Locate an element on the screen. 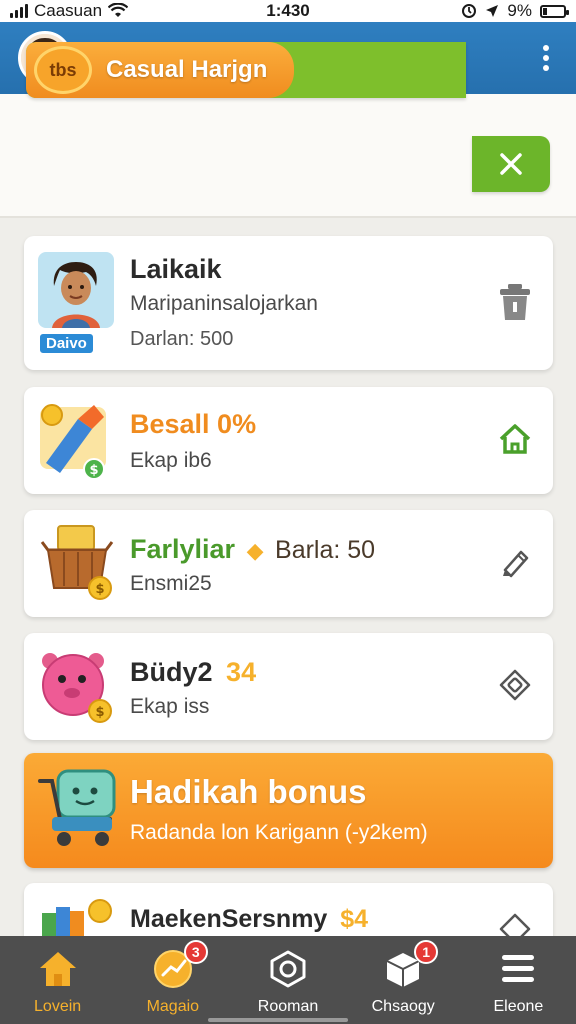 The width and height of the screenshot is (576, 1024). list-item: $ Farlyliar ◆ Barla: 50 Ensmi25 is located at coordinates (288, 563).